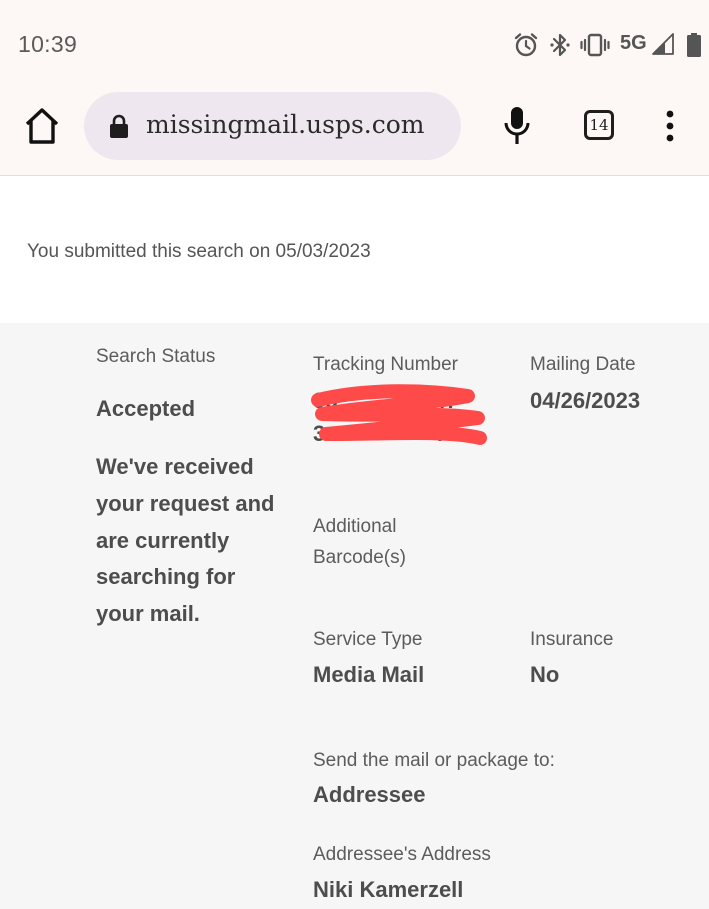 The image size is (709, 909). I want to click on submitted-date-text: You submitted this search on 05/03/2023, so click(199, 251).